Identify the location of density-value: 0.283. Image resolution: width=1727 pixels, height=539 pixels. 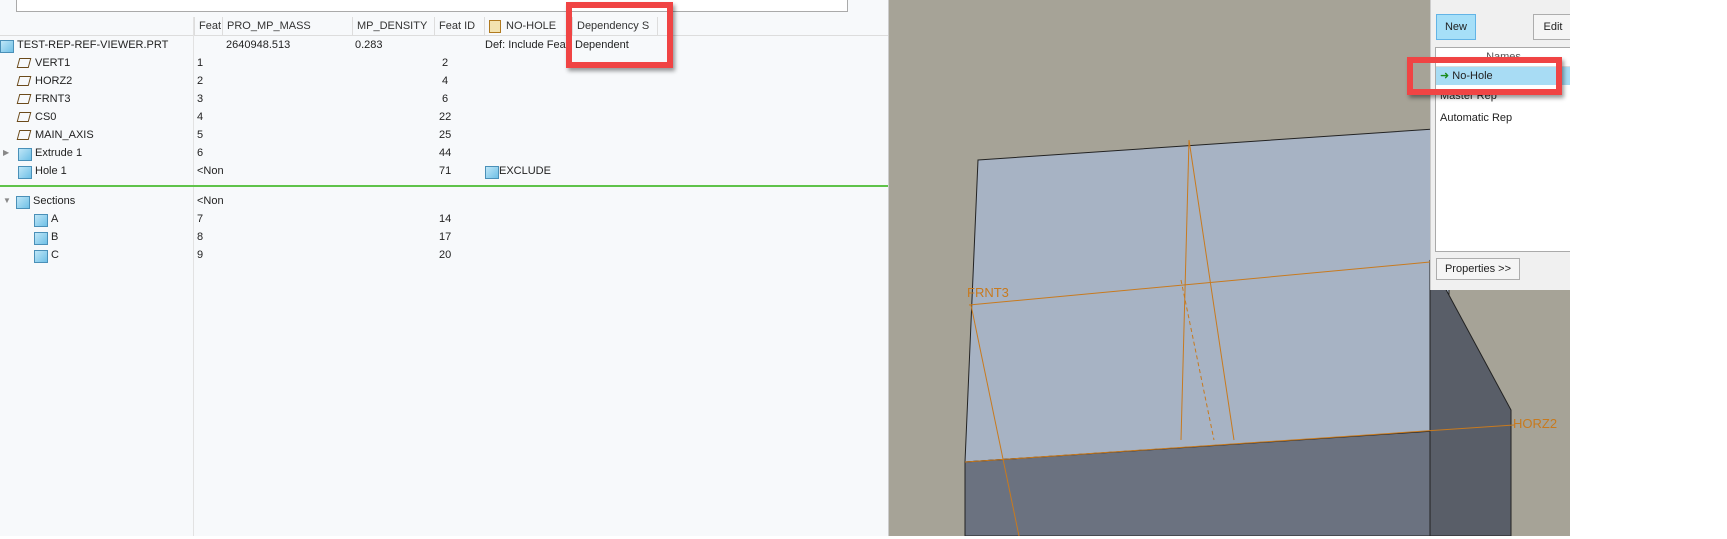
(369, 45).